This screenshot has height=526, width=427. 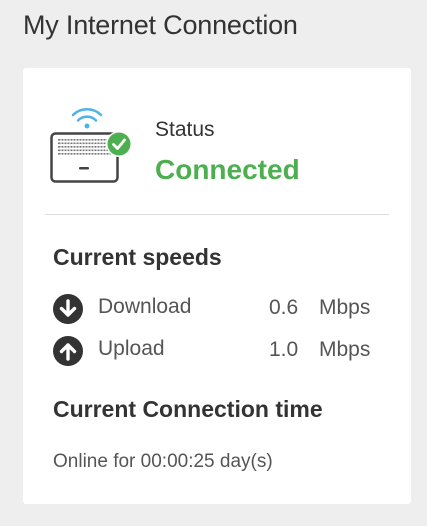 I want to click on status-label: Status, so click(x=185, y=129).